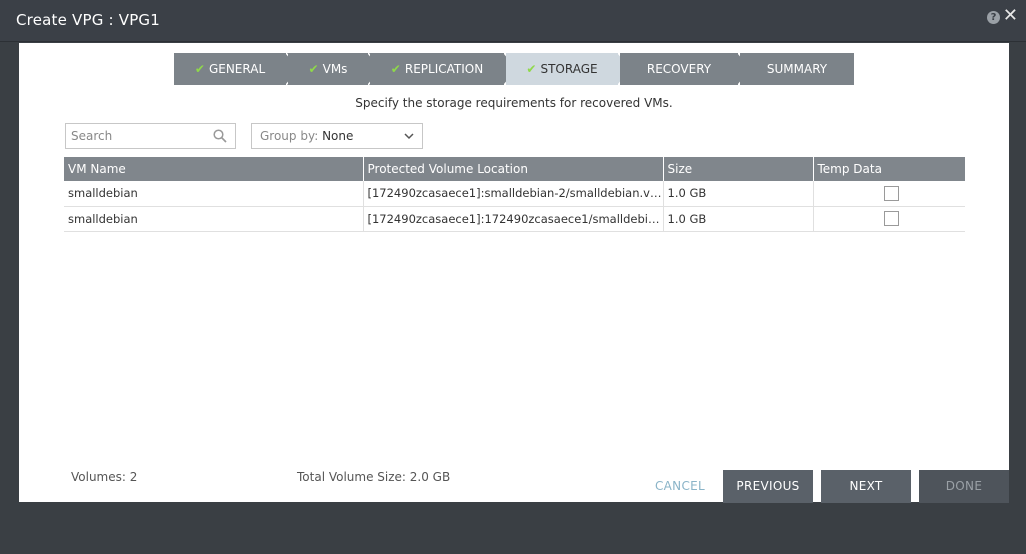 This screenshot has height=554, width=1026. I want to click on wizard-step-label: RECOVERY, so click(679, 69).